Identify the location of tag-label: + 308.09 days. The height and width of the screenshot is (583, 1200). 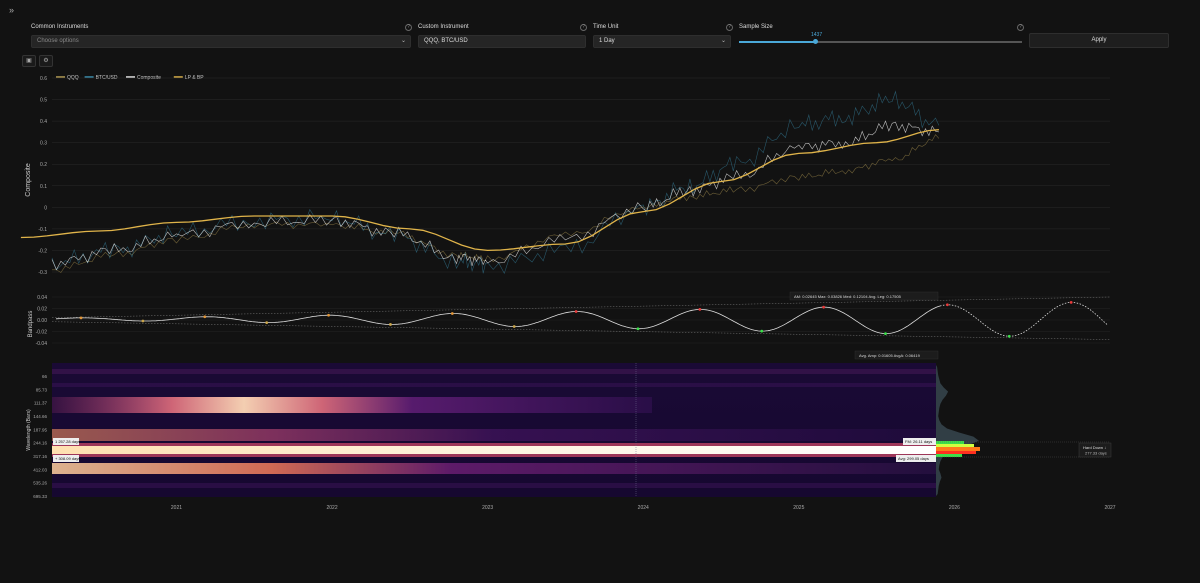
(67, 458).